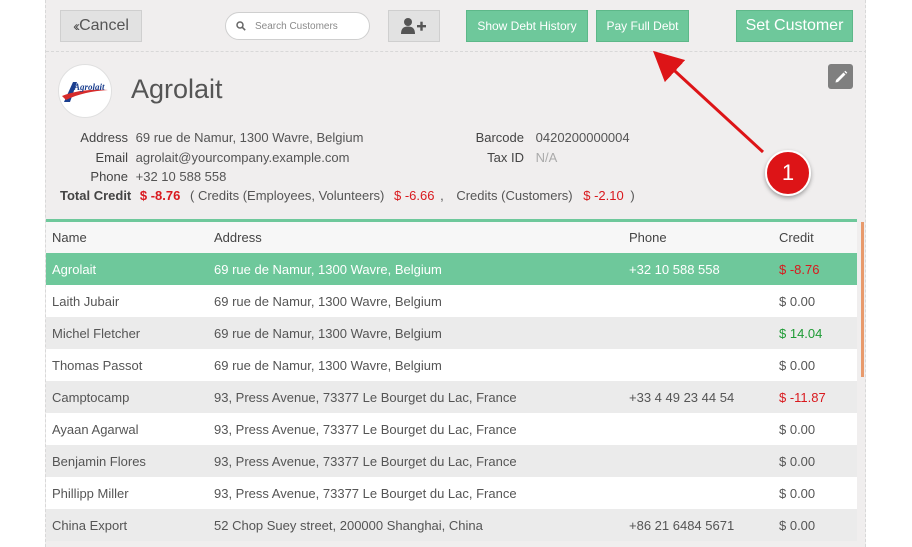 Image resolution: width=912 pixels, height=547 pixels. Describe the element at coordinates (499, 137) in the screenshot. I see `barcode-label: Barcode` at that location.